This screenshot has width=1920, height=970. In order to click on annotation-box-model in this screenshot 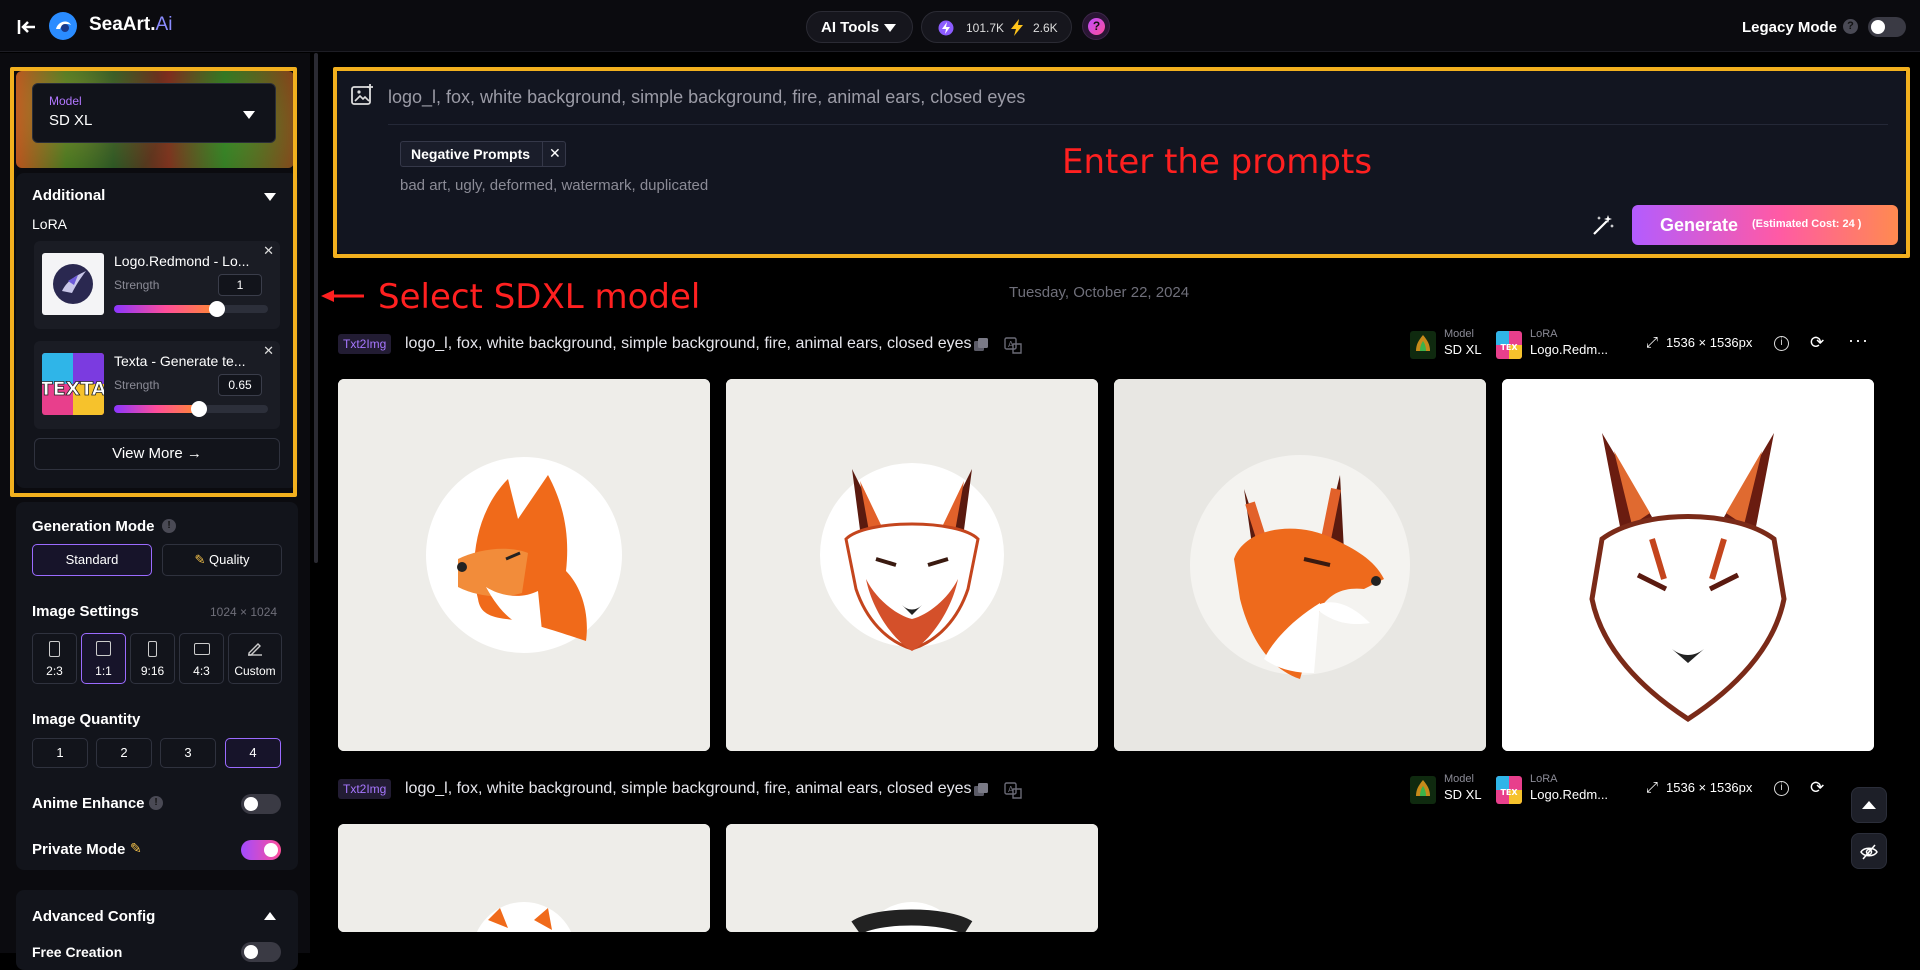, I will do `click(153, 282)`.